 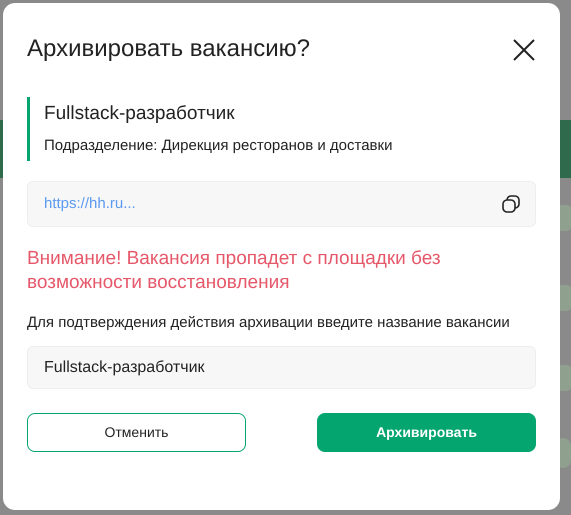 I want to click on archive-button: Архивировать, so click(x=426, y=432).